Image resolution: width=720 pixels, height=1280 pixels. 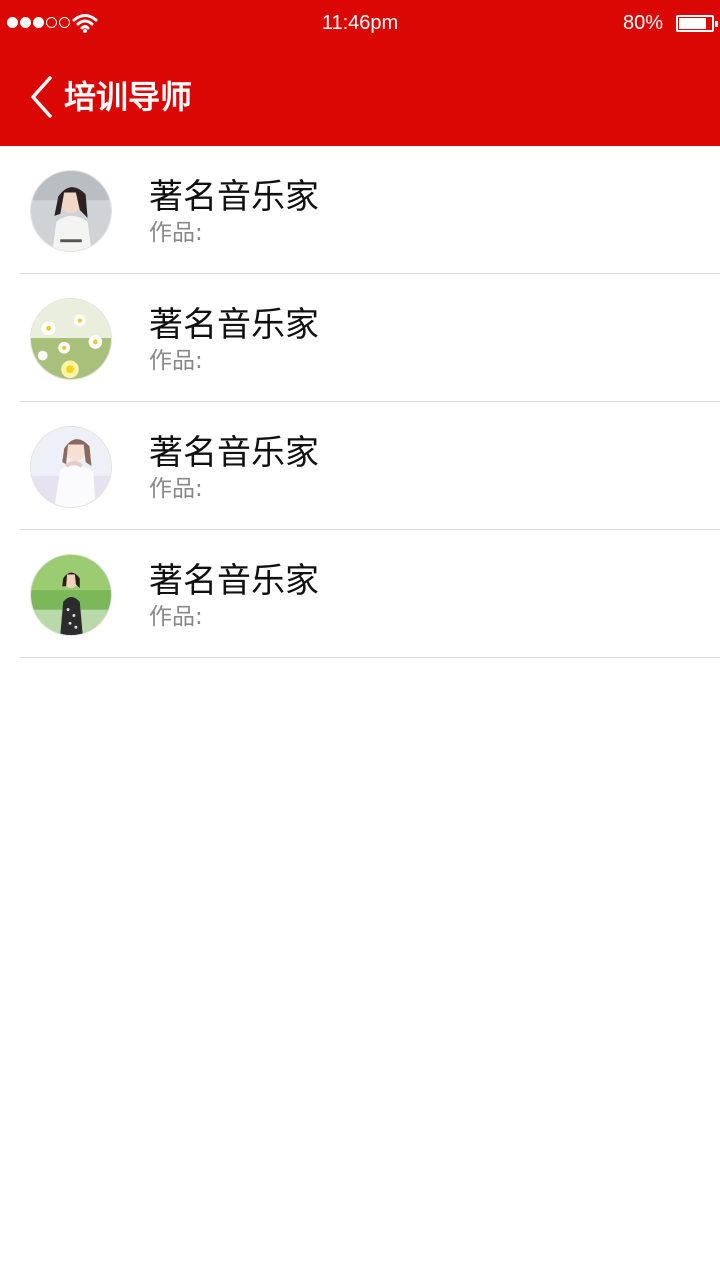 I want to click on page-title: 培训导师, so click(x=128, y=97).